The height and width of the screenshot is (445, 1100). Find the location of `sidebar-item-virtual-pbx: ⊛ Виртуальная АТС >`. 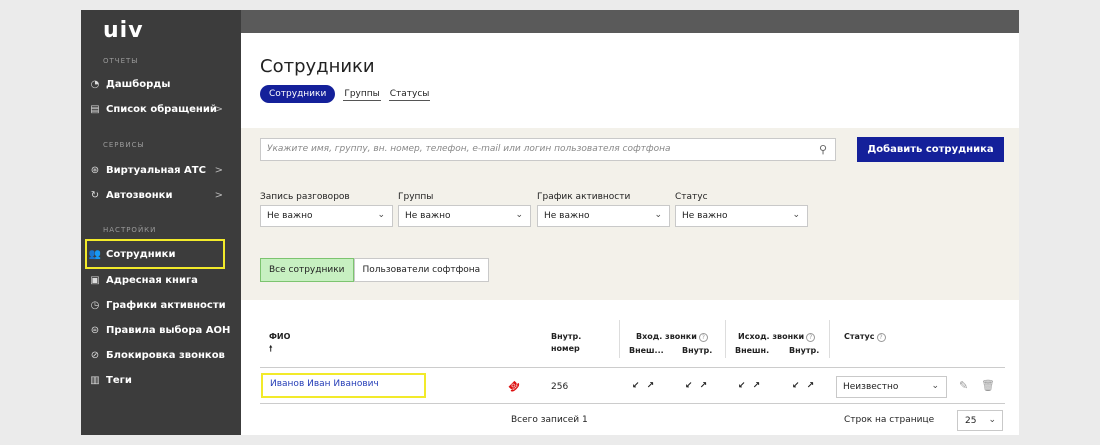

sidebar-item-virtual-pbx: ⊛ Виртуальная АТС > is located at coordinates (164, 170).